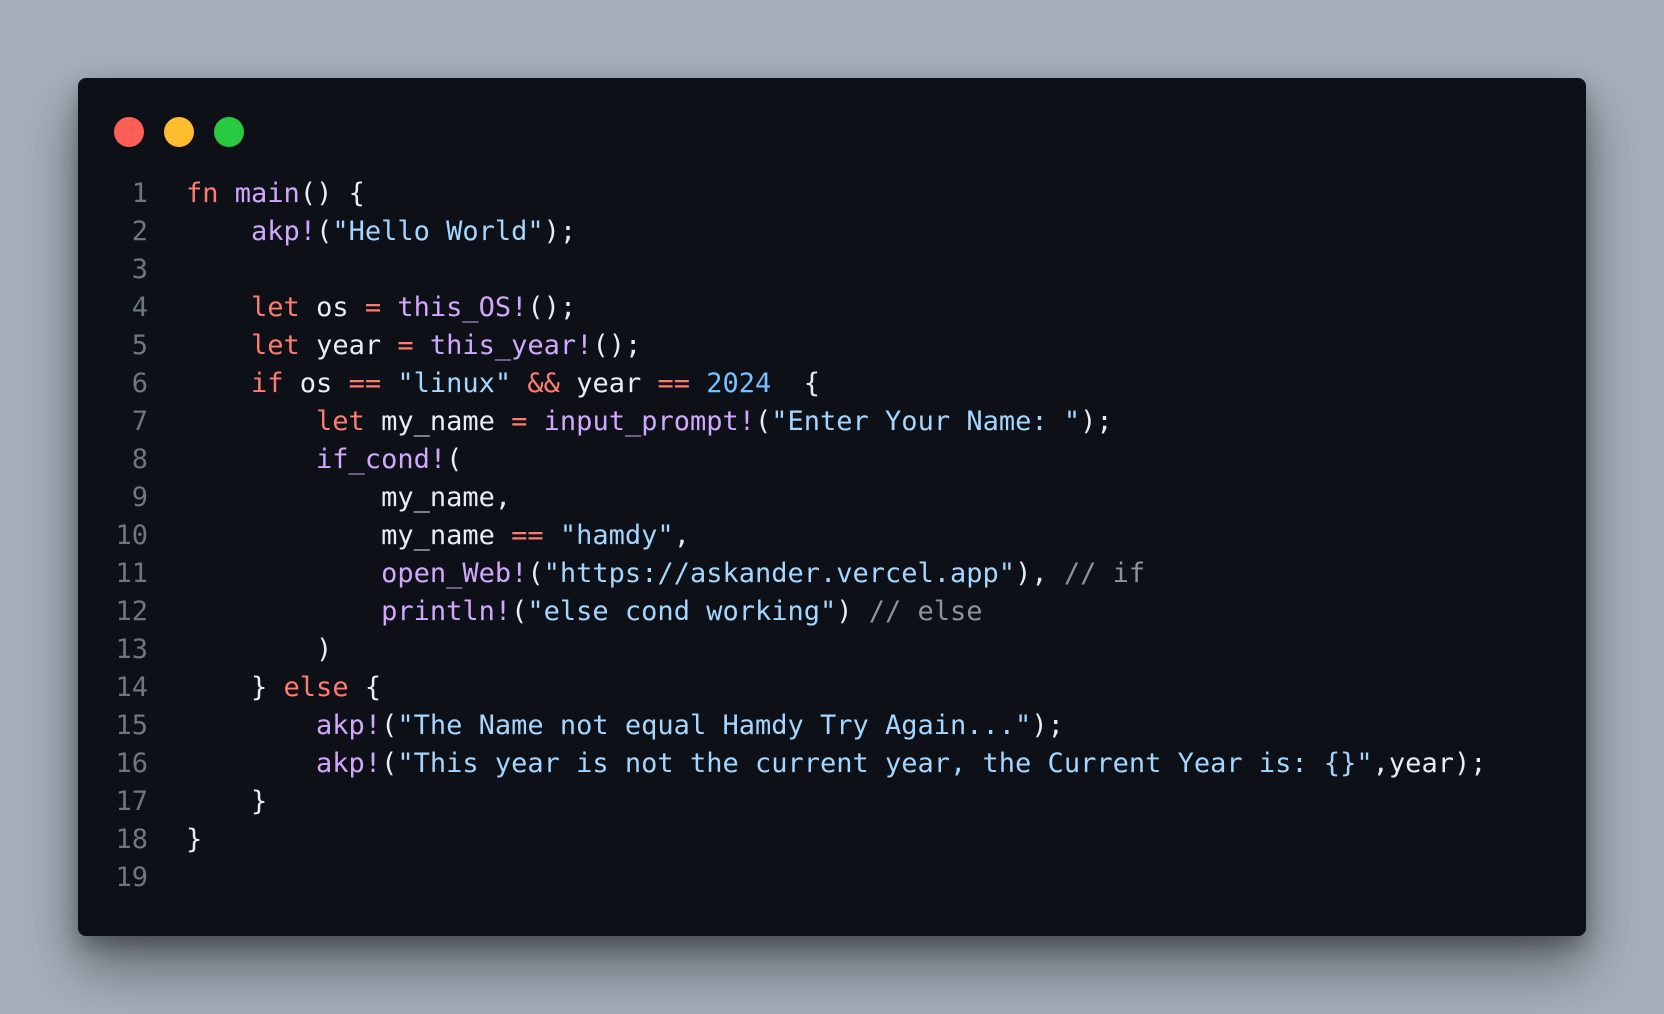 This screenshot has height=1014, width=1664. I want to click on code-token: =, so click(405, 345).